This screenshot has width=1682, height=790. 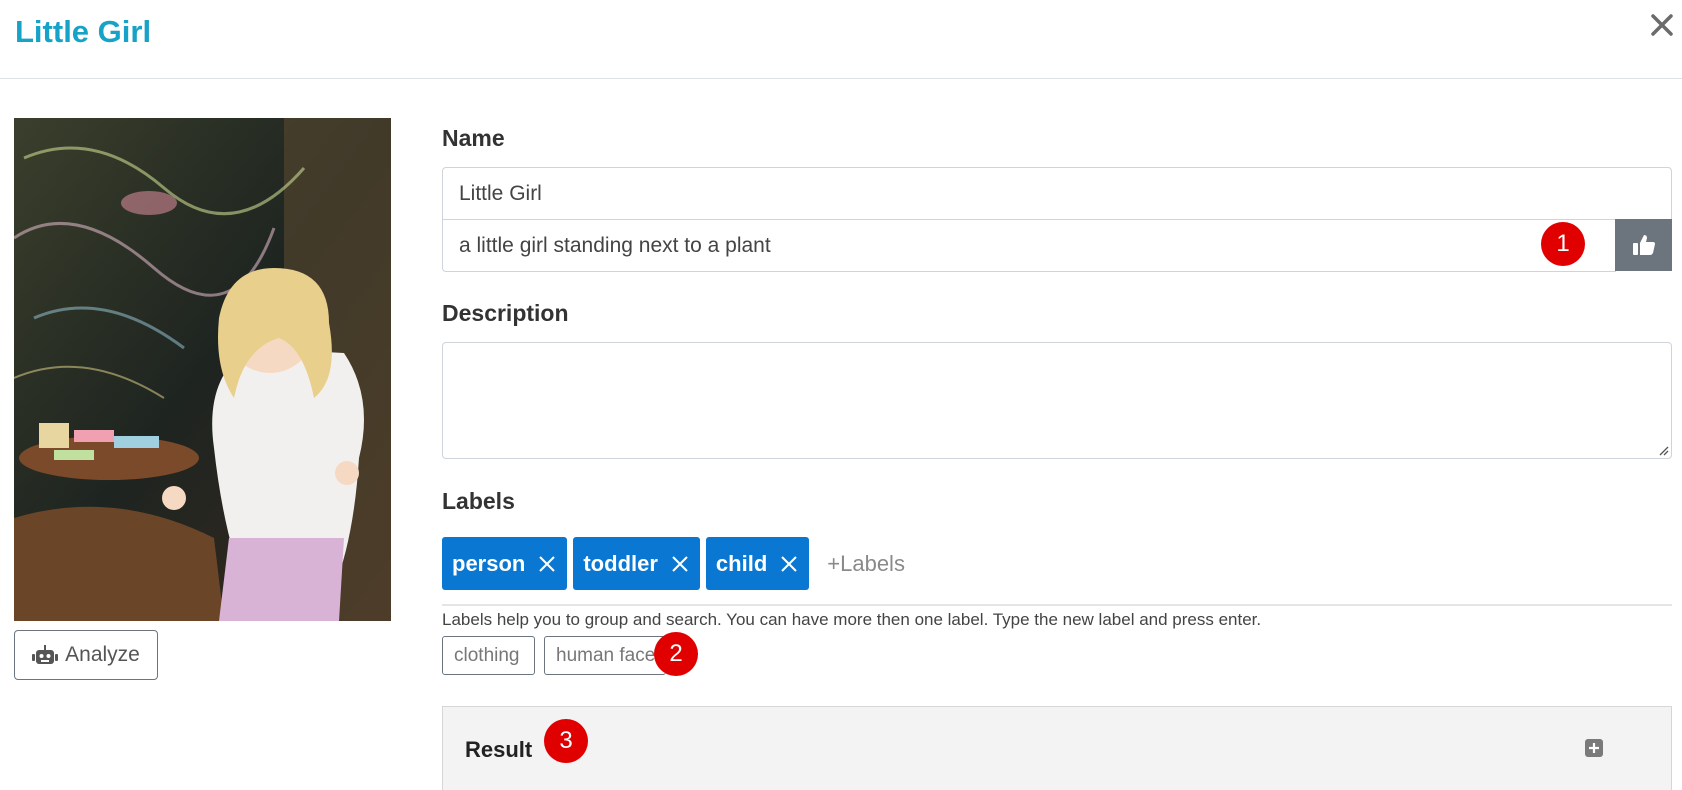 I want to click on label-tag-toddler: toddler, so click(x=636, y=563).